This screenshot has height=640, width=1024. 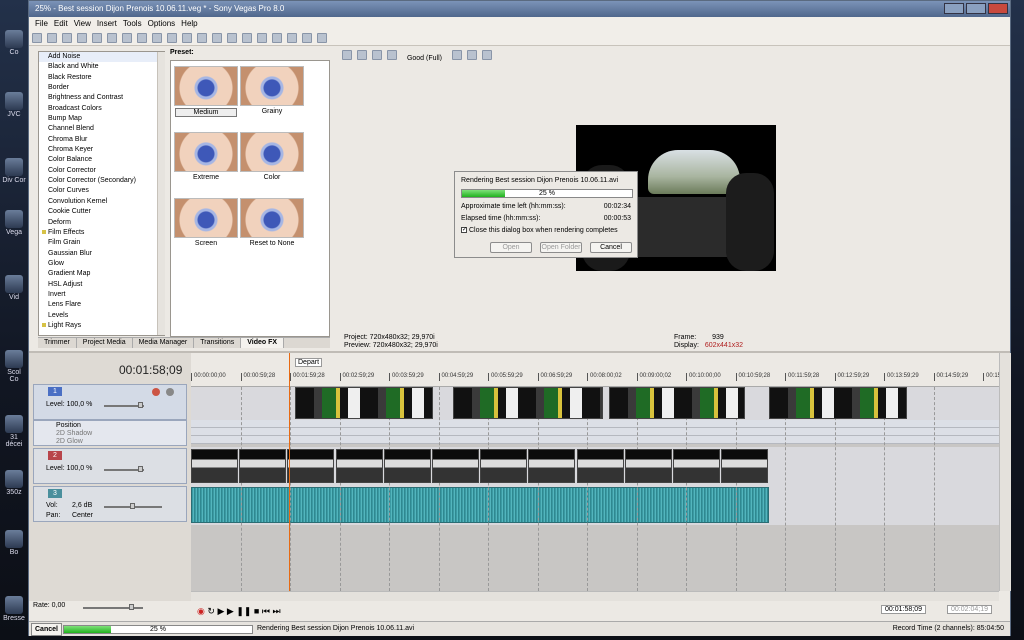 I want to click on tab-project-media: Project Media, so click(x=105, y=343).